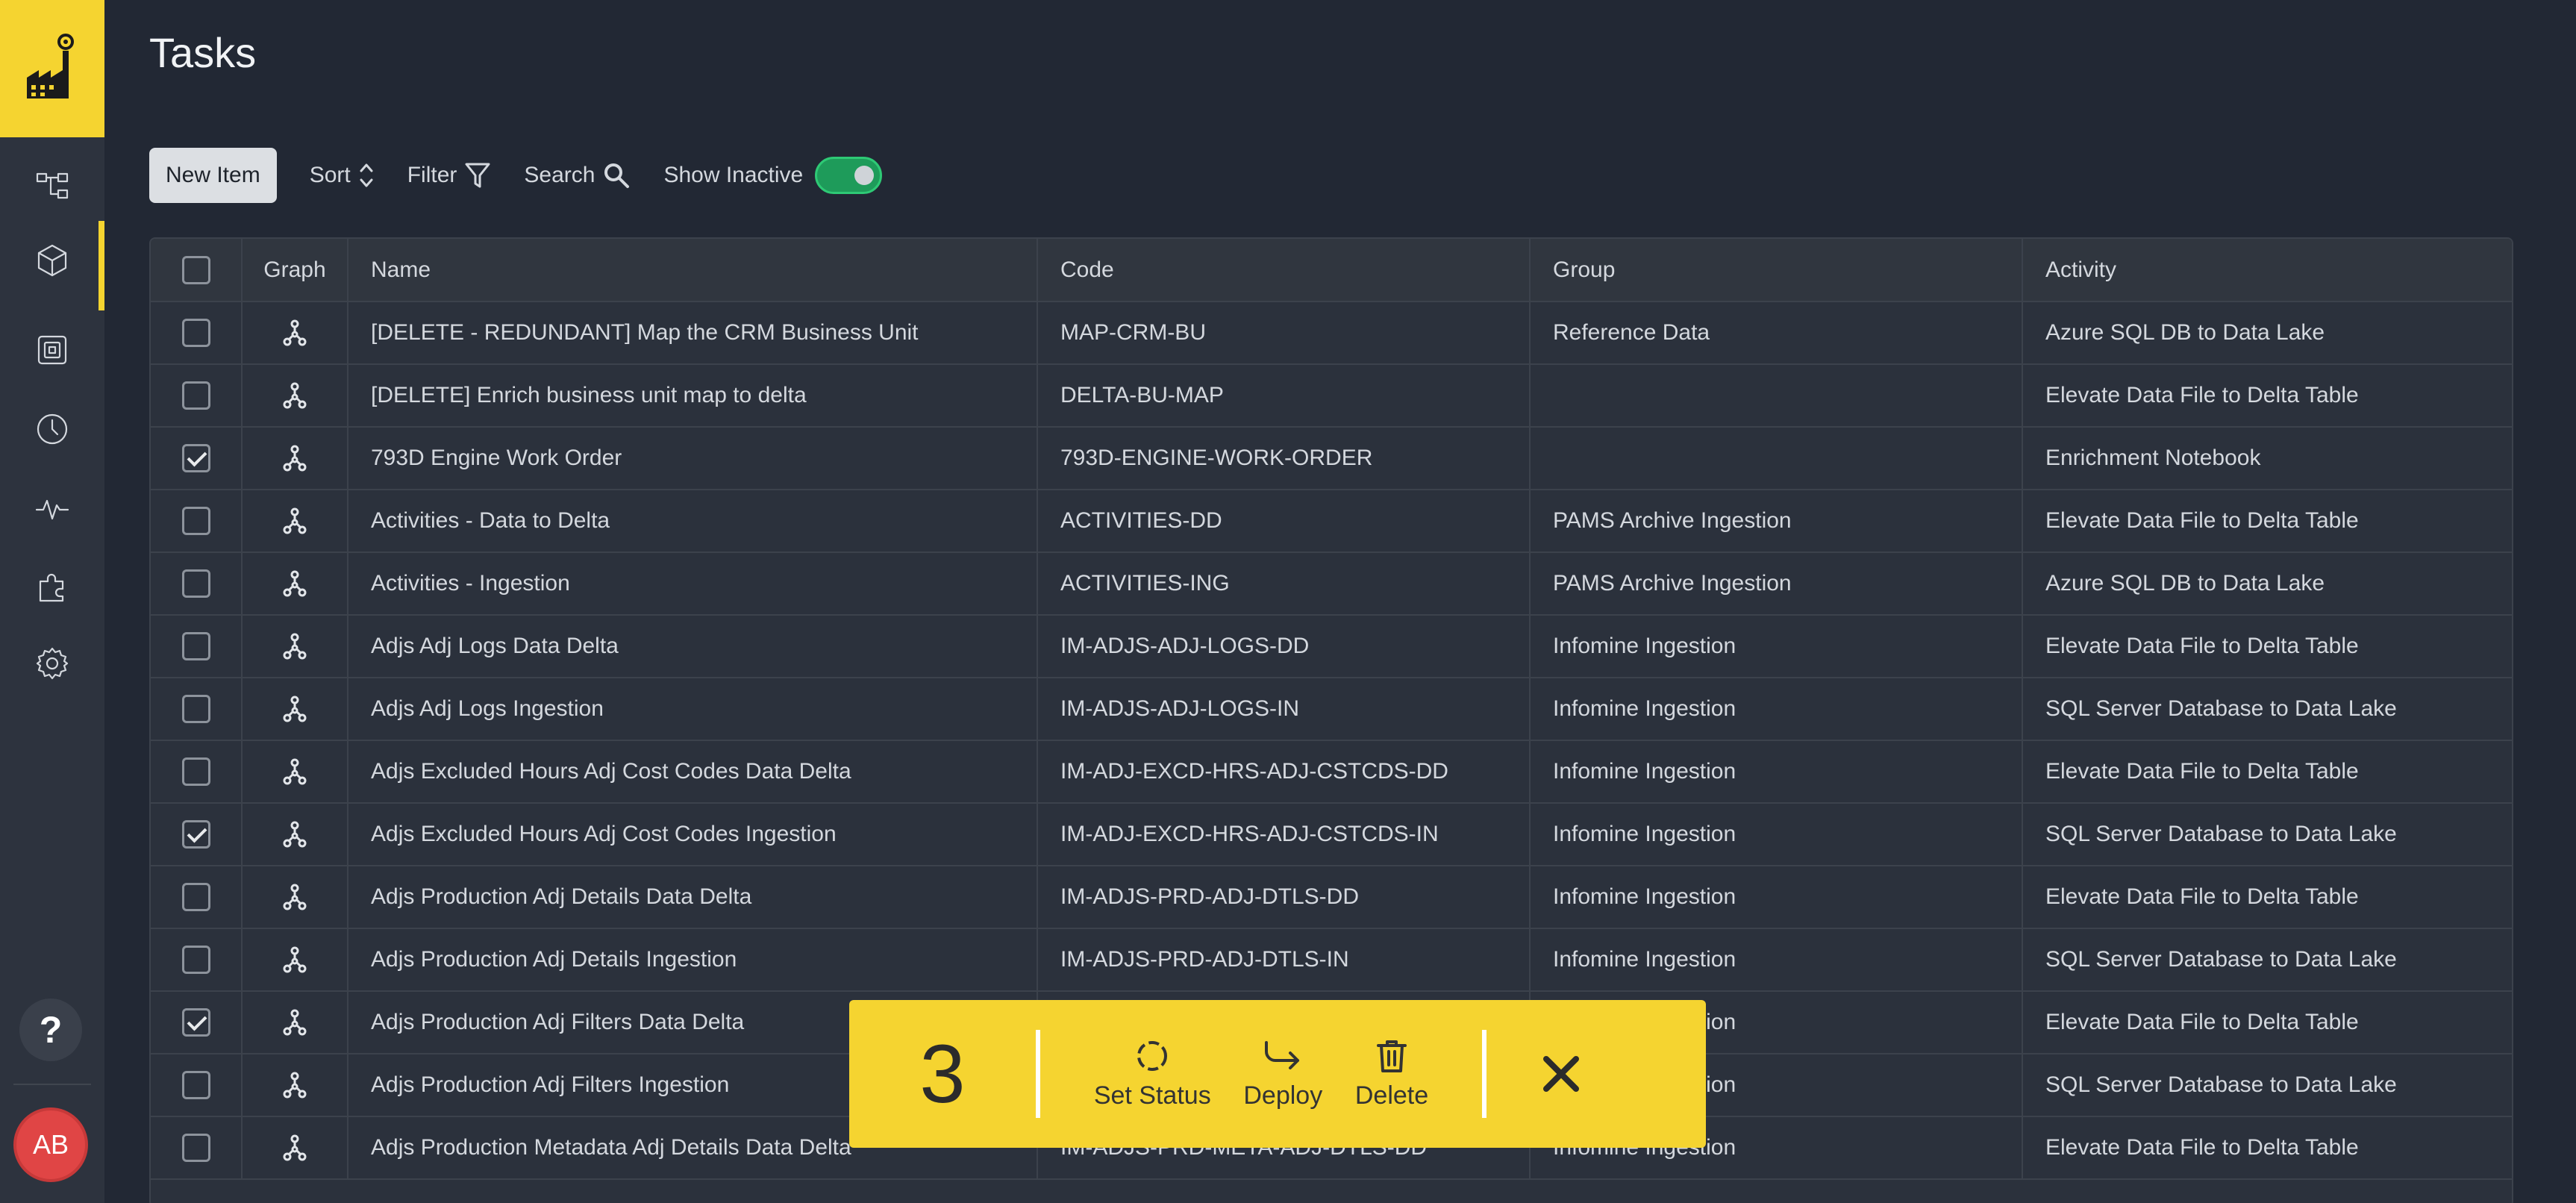  What do you see at coordinates (1284, 584) in the screenshot?
I see `row-code: ACTIVITIES-ING` at bounding box center [1284, 584].